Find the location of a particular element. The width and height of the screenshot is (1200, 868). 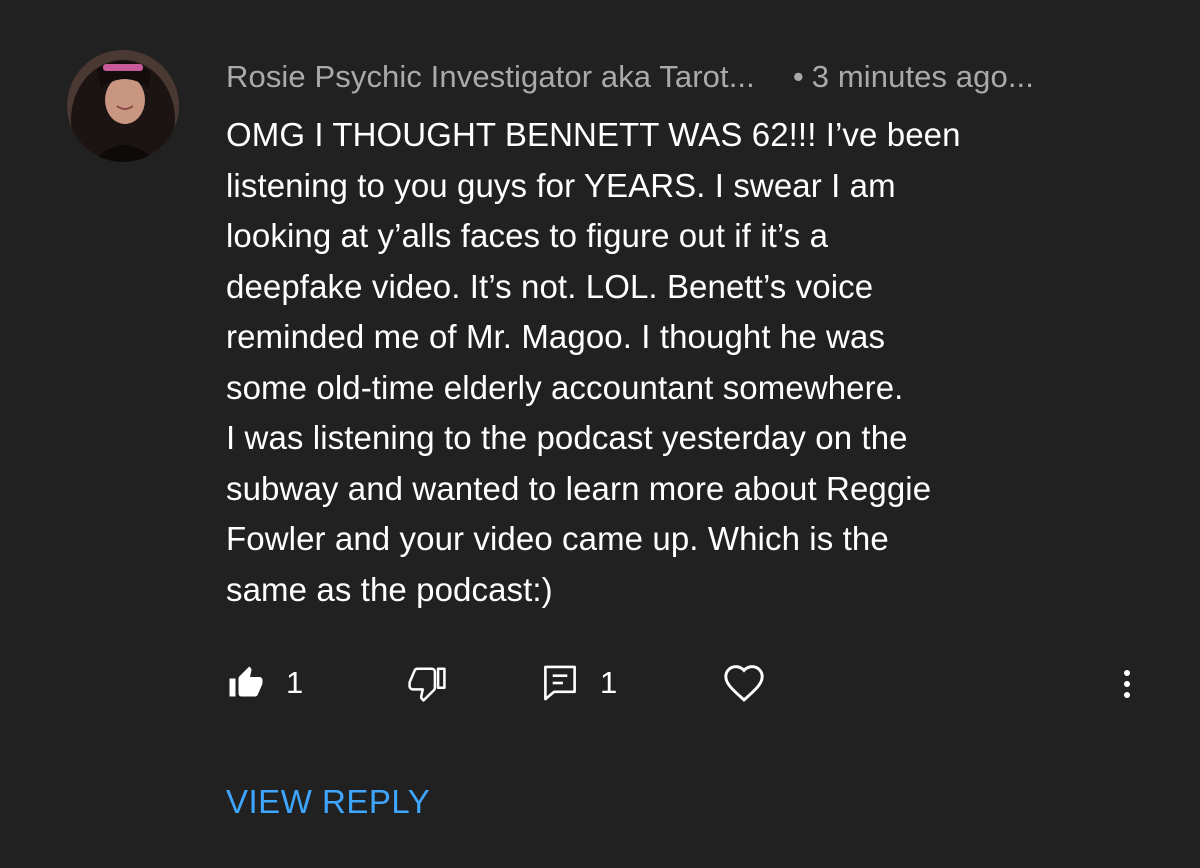

dislike-button is located at coordinates (427, 683).